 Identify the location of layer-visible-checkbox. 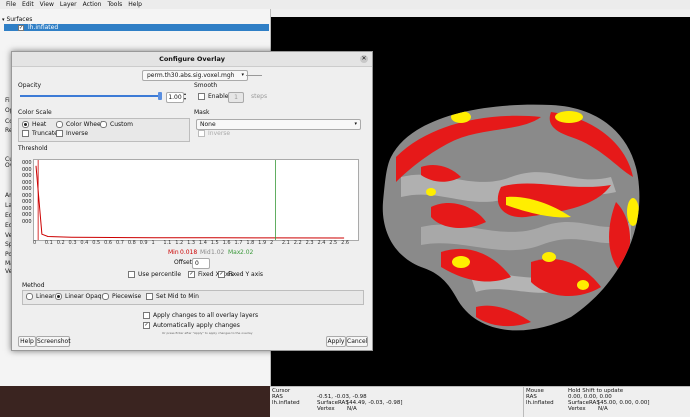
(21, 28).